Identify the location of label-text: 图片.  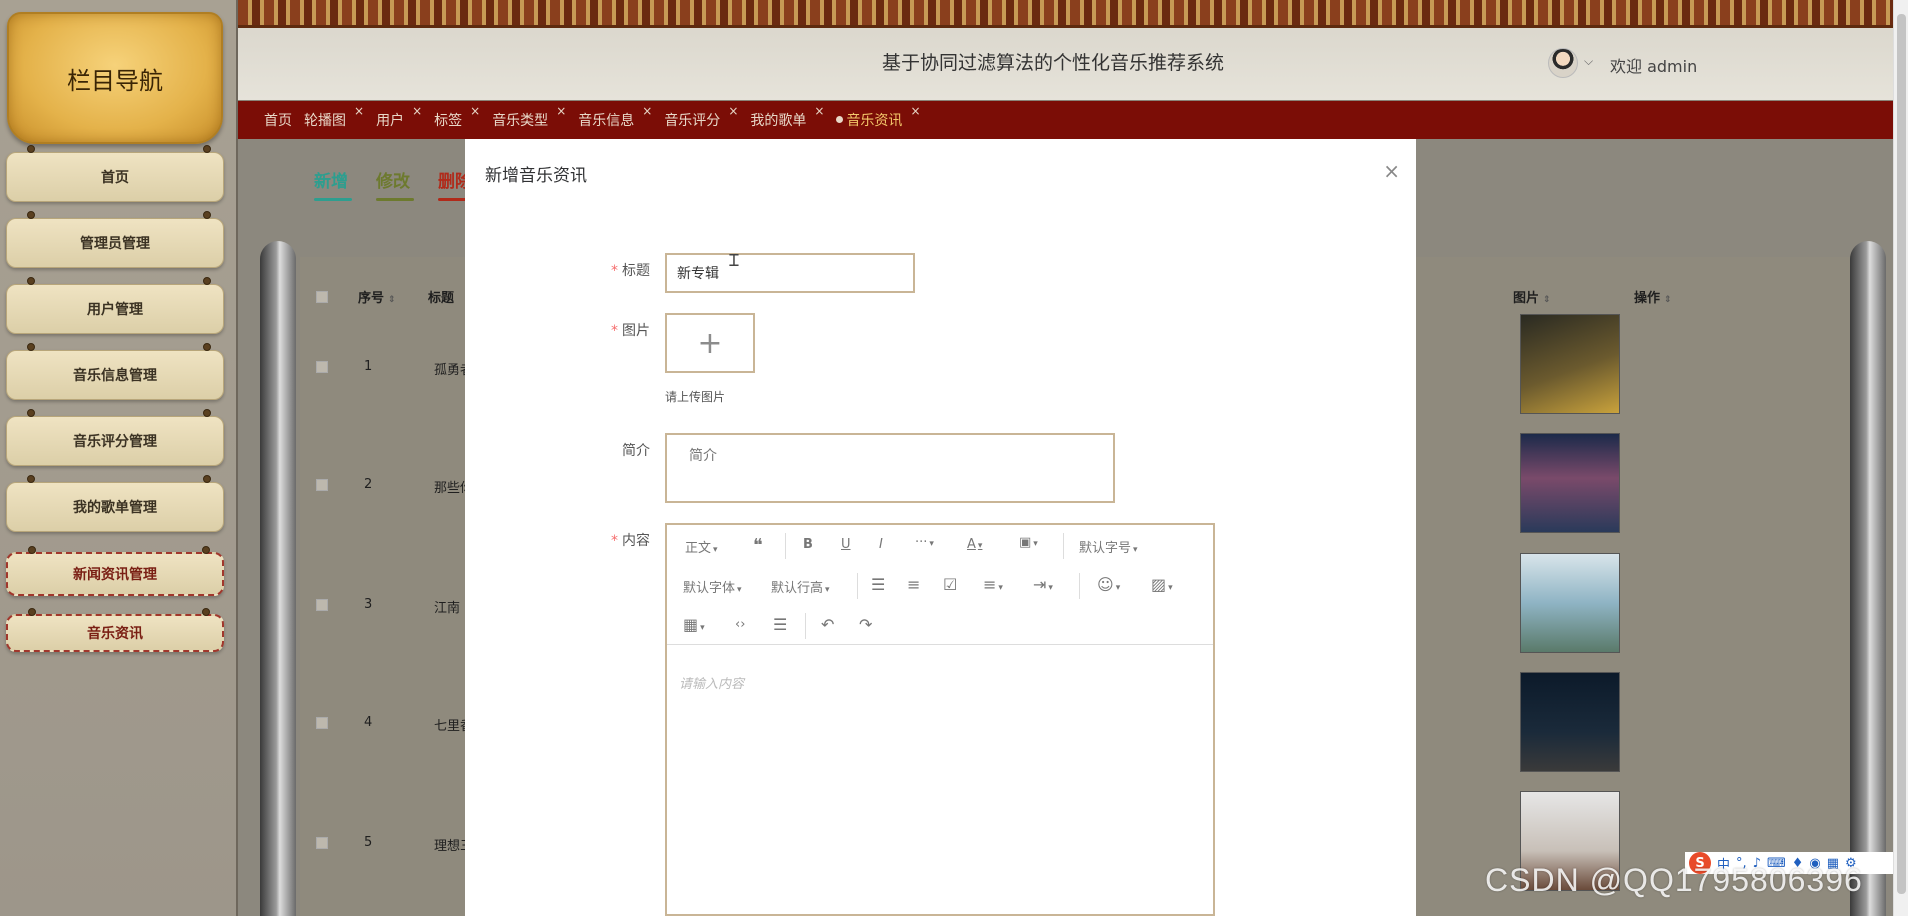
(636, 331).